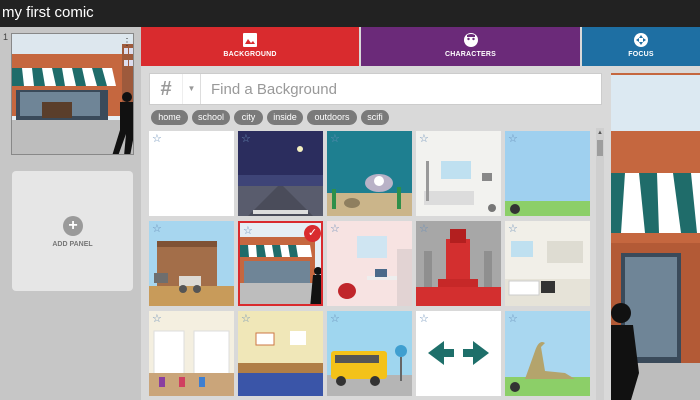  What do you see at coordinates (72, 244) in the screenshot?
I see `add-panel-label: ADD PANEL` at bounding box center [72, 244].